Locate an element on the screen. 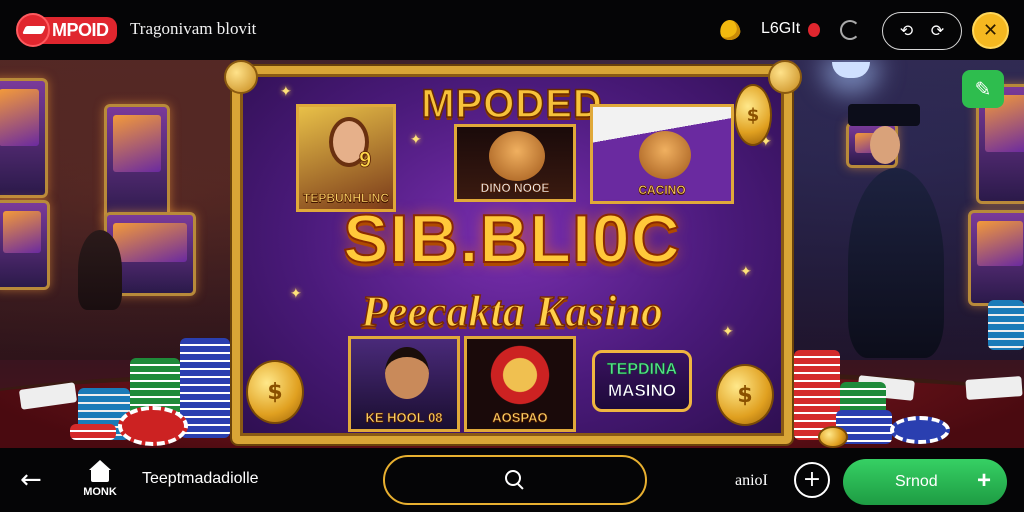 The image size is (1024, 512). pencil-icon: ✎ is located at coordinates (983, 89).